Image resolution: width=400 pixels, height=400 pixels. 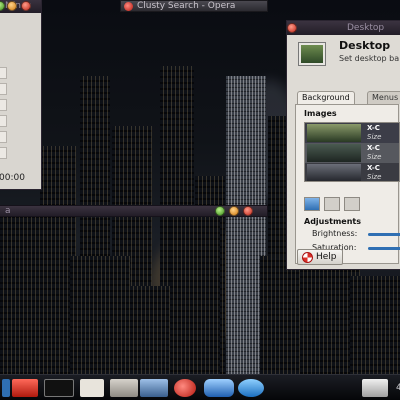 I want to click on text-editor-icon, so click(x=92, y=388).